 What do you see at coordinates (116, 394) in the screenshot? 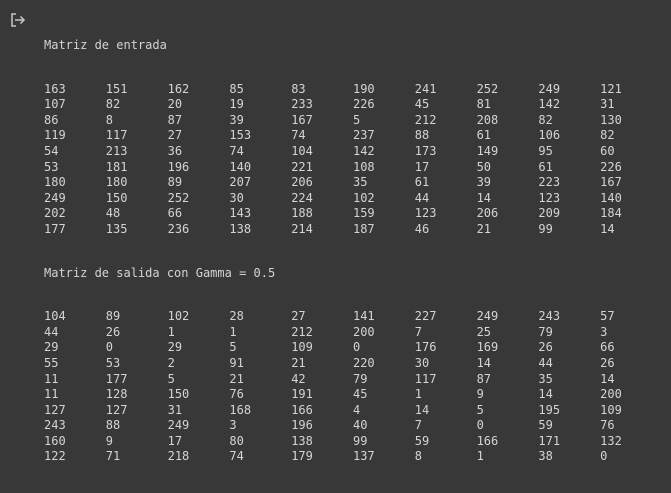
I see `output-matrix-cell: 128` at bounding box center [116, 394].